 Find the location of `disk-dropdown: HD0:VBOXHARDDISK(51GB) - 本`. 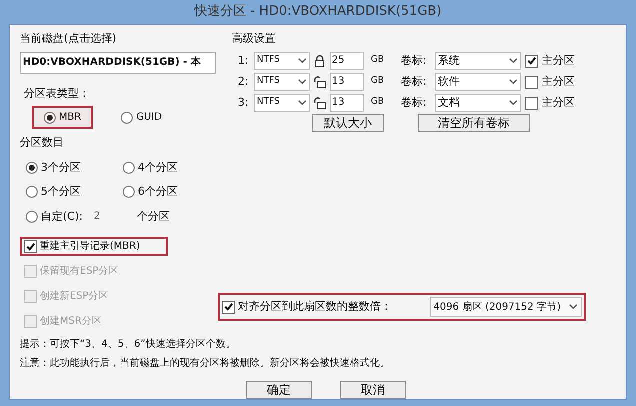

disk-dropdown: HD0:VBOXHARDDISK(51GB) - 本 is located at coordinates (118, 63).